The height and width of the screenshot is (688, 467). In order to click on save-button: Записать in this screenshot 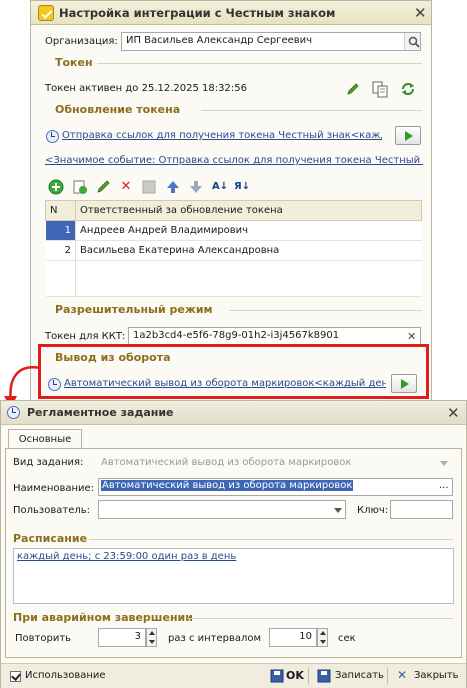, I will do `click(359, 675)`.